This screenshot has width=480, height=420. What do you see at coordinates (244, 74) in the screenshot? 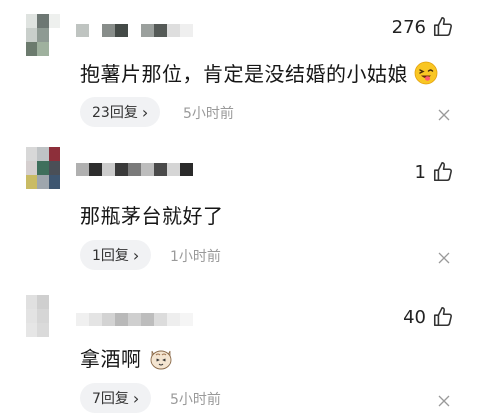
I see `comment-text-content: 抱薯片那位，肯定是没结婚的小姑娘` at bounding box center [244, 74].